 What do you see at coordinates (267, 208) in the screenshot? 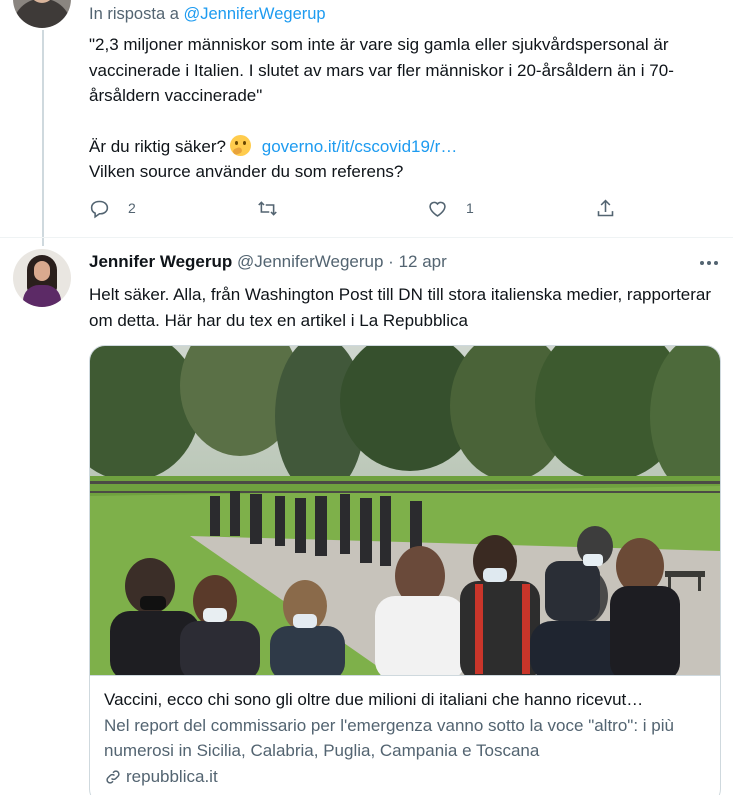
I see `retweet-icon` at bounding box center [267, 208].